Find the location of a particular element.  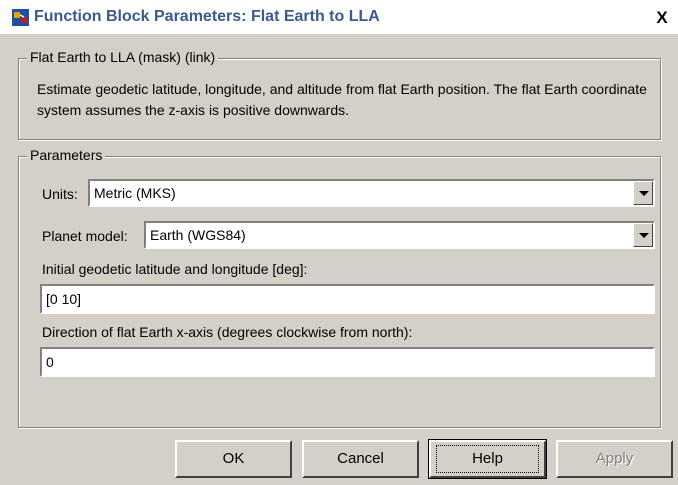

ok-button-label: OK is located at coordinates (233, 458).